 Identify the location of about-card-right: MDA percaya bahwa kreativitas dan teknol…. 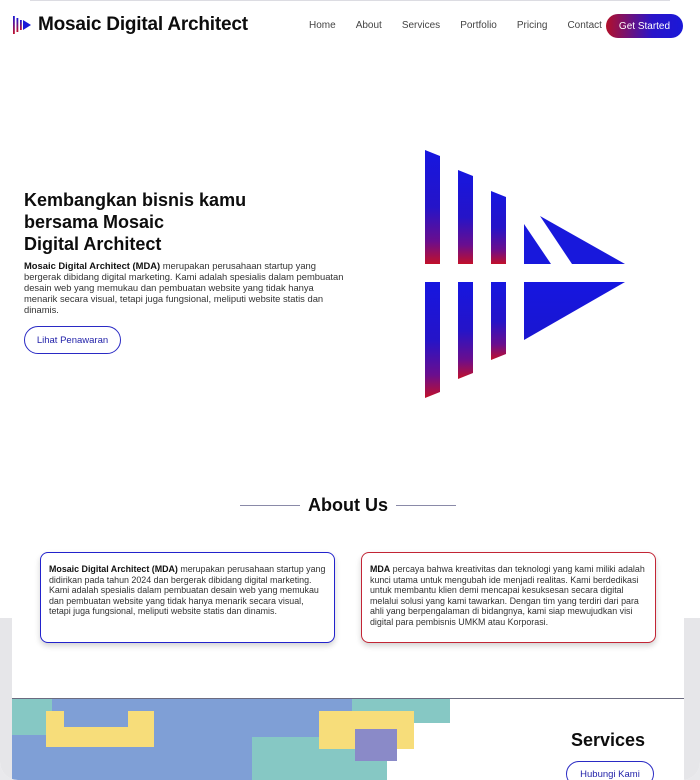
(508, 597).